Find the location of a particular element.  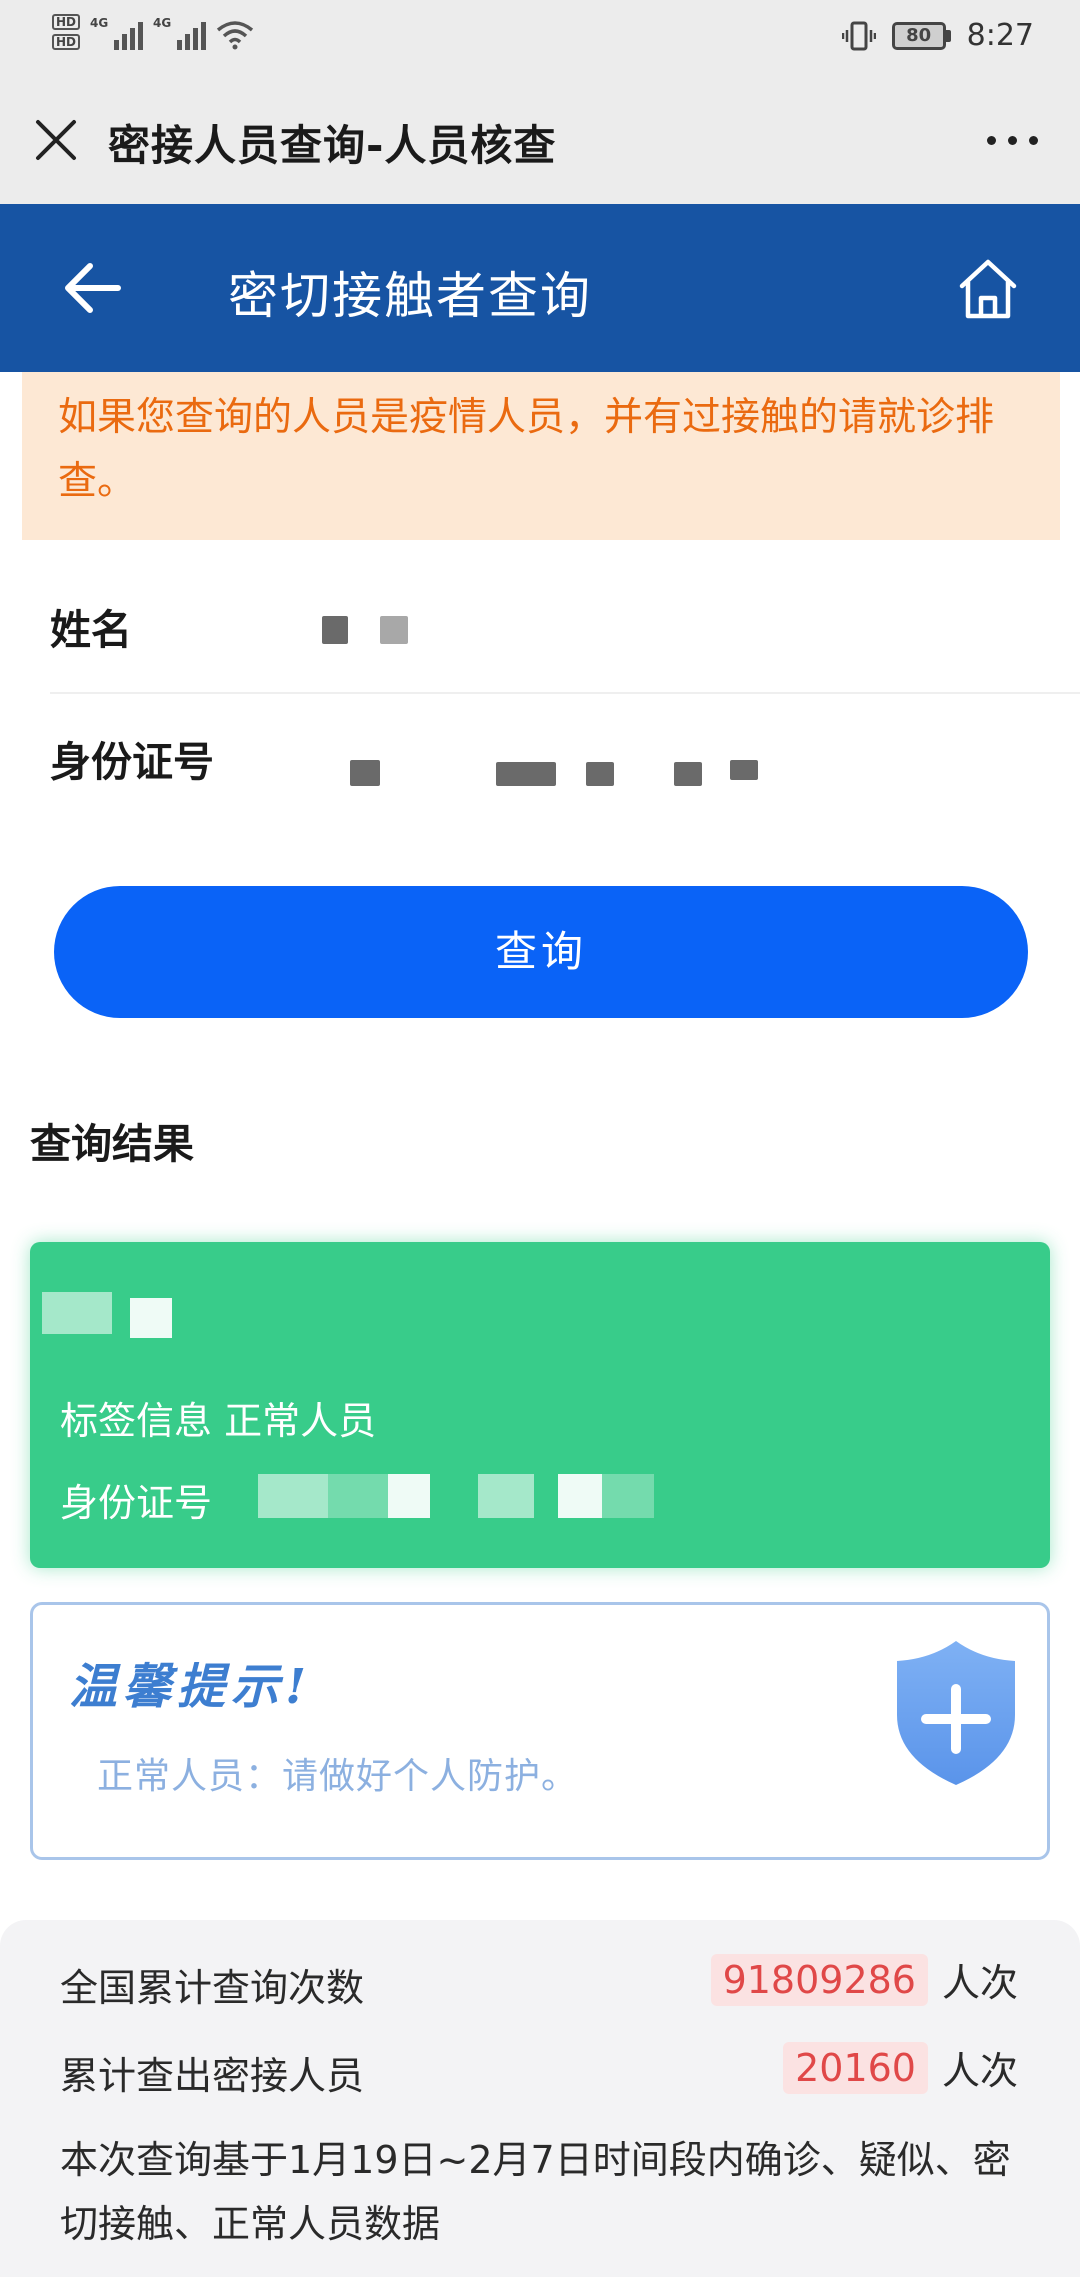

tips-text: 正常人员：请做好个人防护。 is located at coordinates (338, 1776).